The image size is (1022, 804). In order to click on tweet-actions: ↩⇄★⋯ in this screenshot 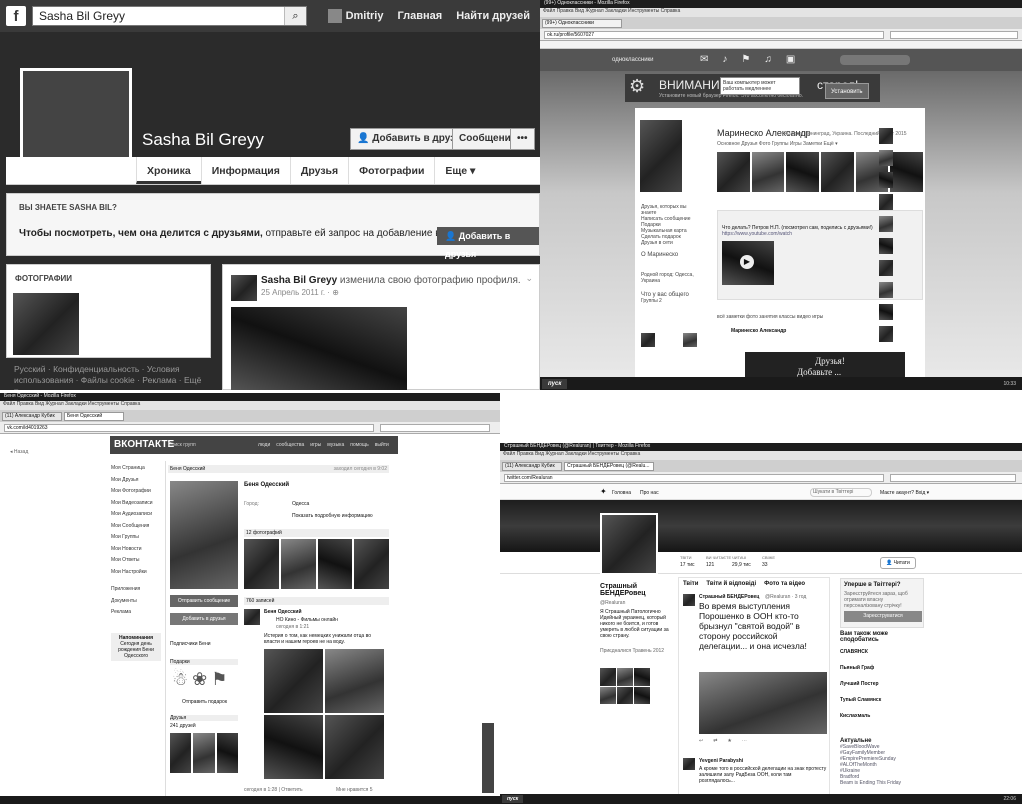, I will do `click(728, 741)`.